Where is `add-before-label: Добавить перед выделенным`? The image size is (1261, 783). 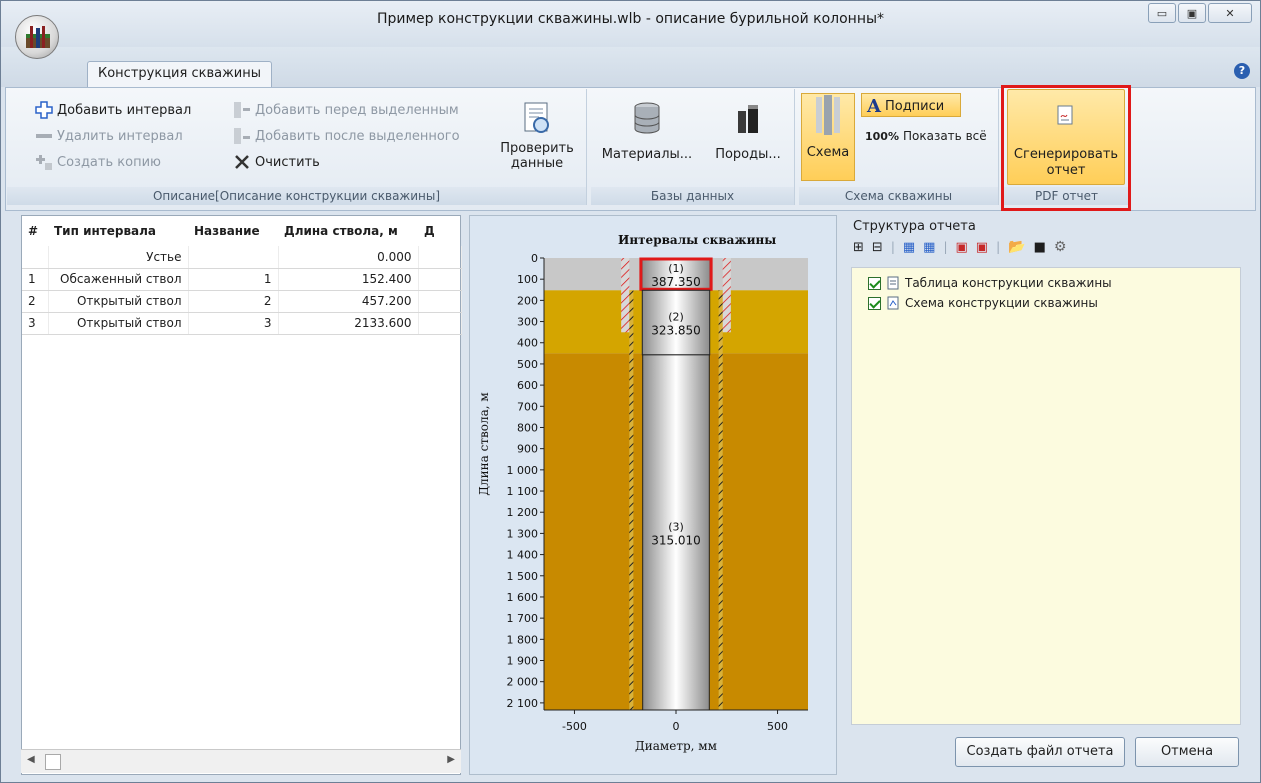
add-before-label: Добавить перед выделенным is located at coordinates (357, 110).